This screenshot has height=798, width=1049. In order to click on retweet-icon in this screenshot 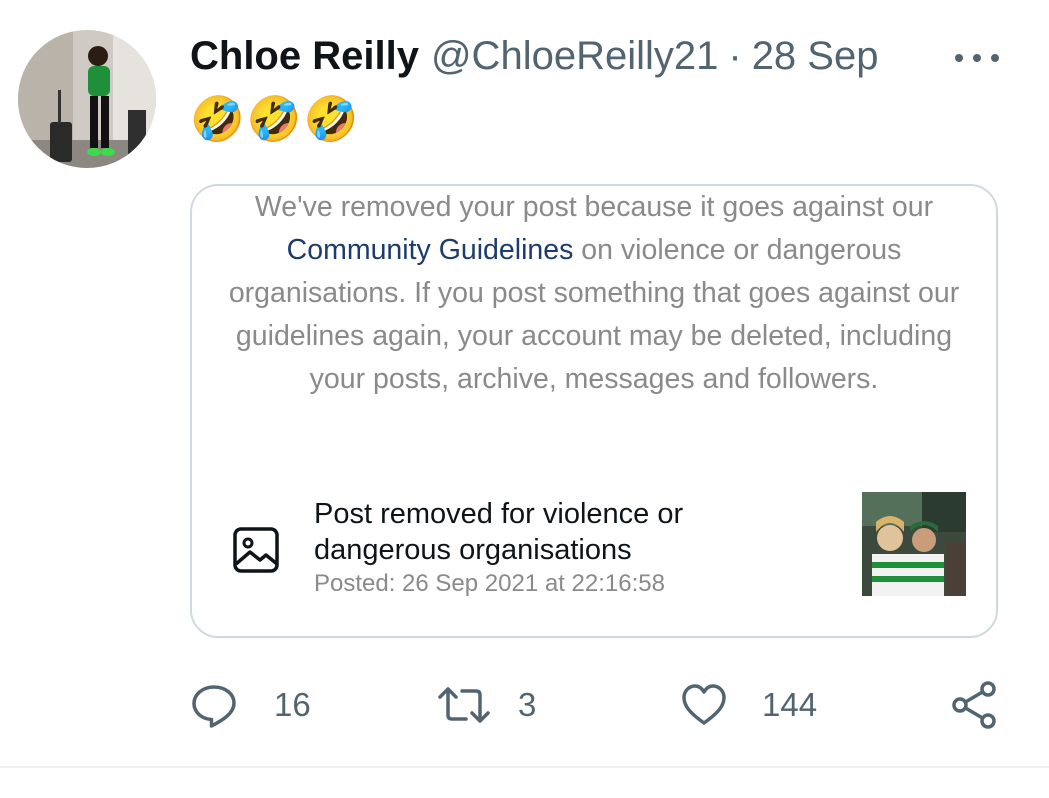, I will do `click(464, 705)`.